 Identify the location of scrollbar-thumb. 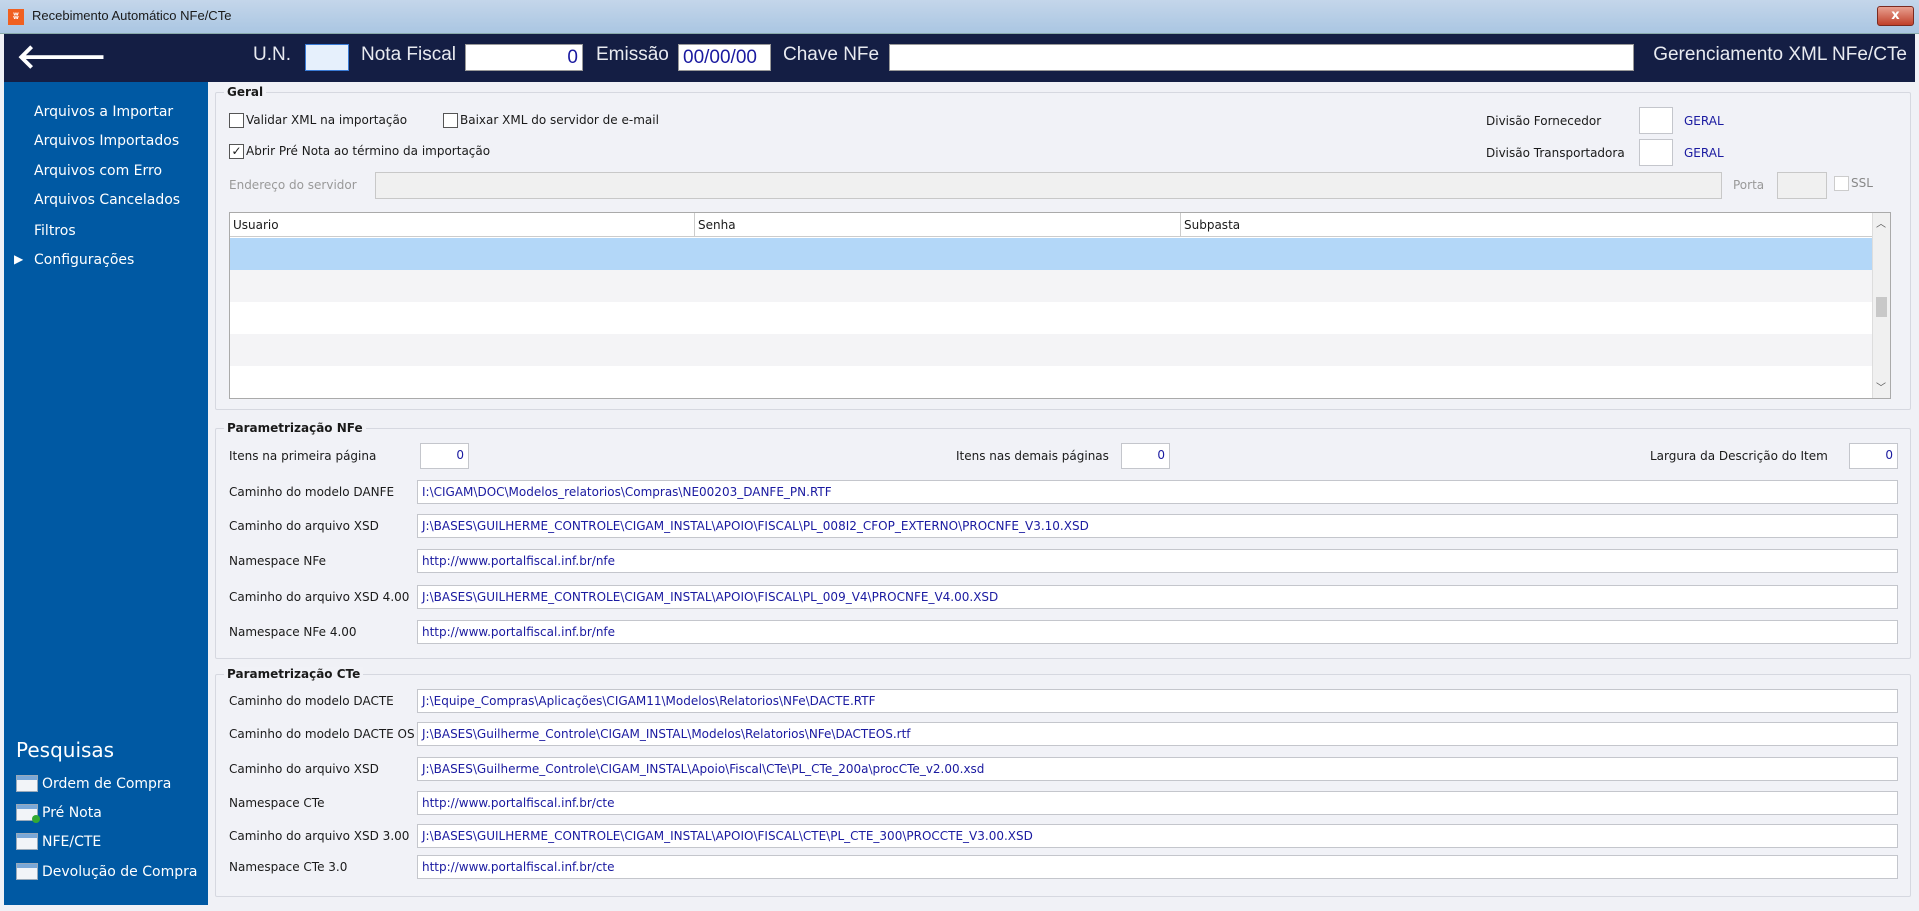
(1881, 307).